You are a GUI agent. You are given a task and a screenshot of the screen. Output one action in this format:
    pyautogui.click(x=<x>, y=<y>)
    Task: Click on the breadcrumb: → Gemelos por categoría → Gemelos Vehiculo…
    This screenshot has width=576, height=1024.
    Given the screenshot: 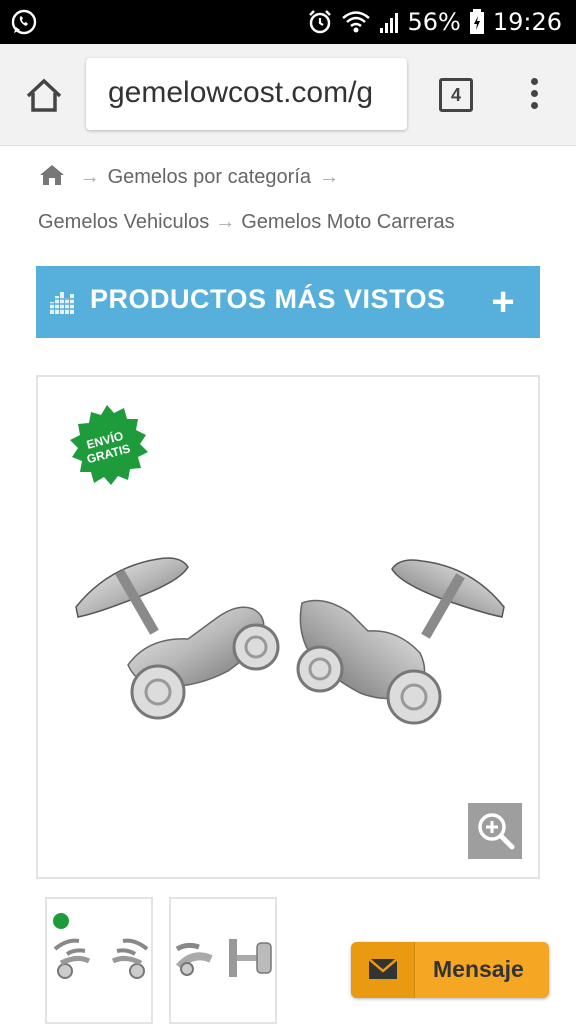 What is the action you would take?
    pyautogui.click(x=288, y=200)
    